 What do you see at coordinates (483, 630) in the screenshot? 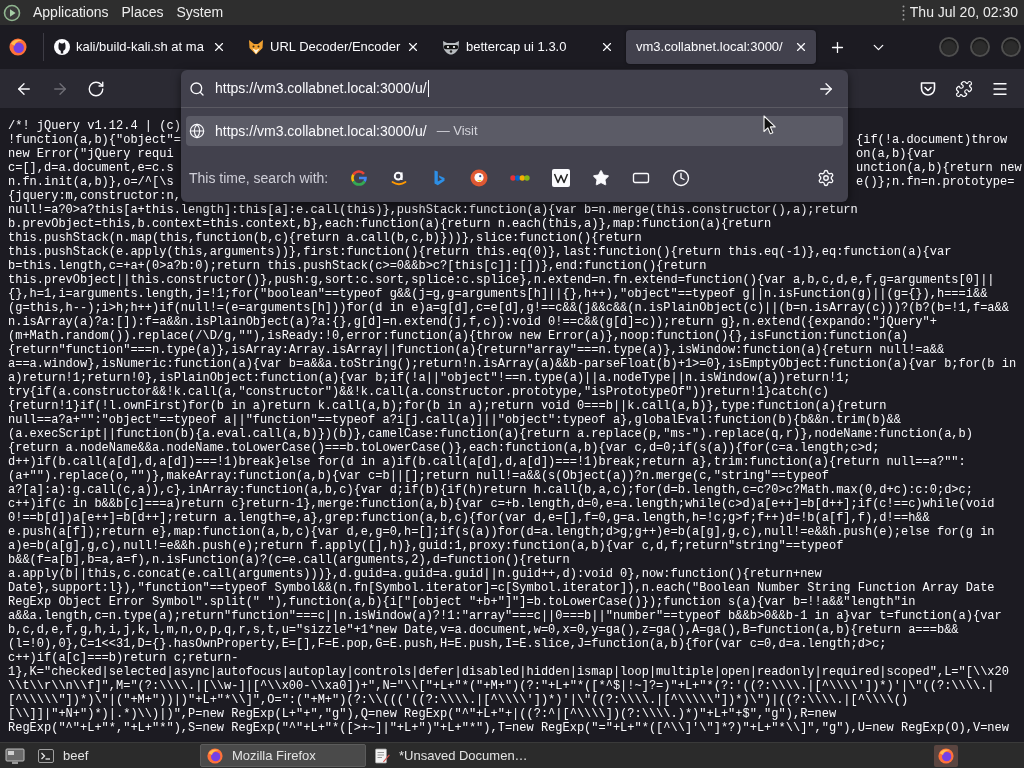
I see `code-line: b,c,d,e,f,g,h,i,j,k,l,m,n,o,p,q,r,s,t,u="sizzle"+1*new Date,v=a.document,w=0,x=0,y=ga(),z=ga(),A=ga(),B=function(a,b){return a===b&&` at bounding box center [483, 630].